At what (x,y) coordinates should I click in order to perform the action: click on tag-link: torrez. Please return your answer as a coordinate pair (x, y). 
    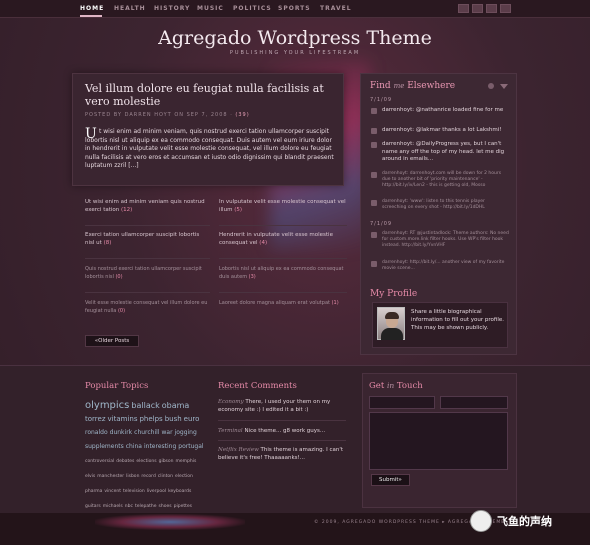
    Looking at the image, I should click on (95, 419).